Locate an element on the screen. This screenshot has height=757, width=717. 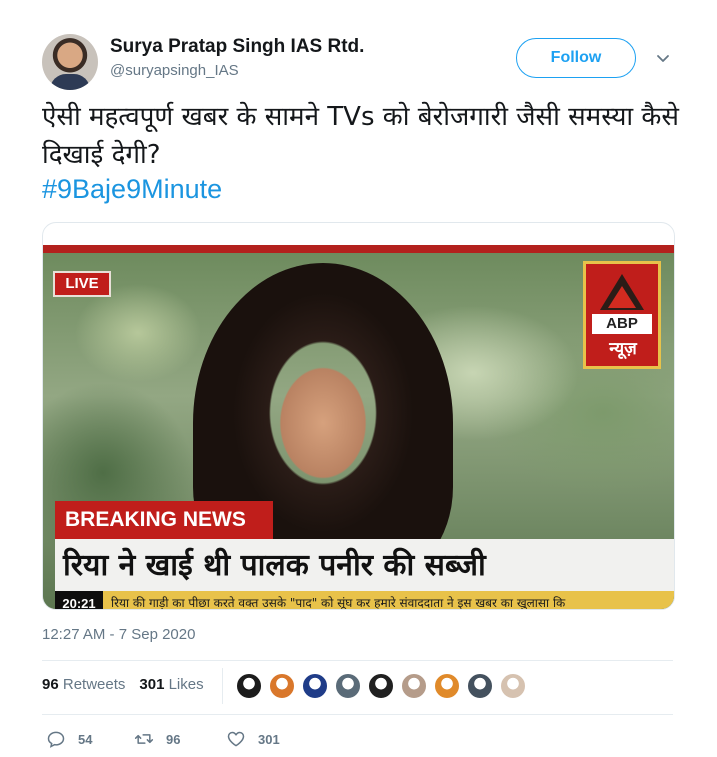
follow-button: Follow is located at coordinates (576, 58).